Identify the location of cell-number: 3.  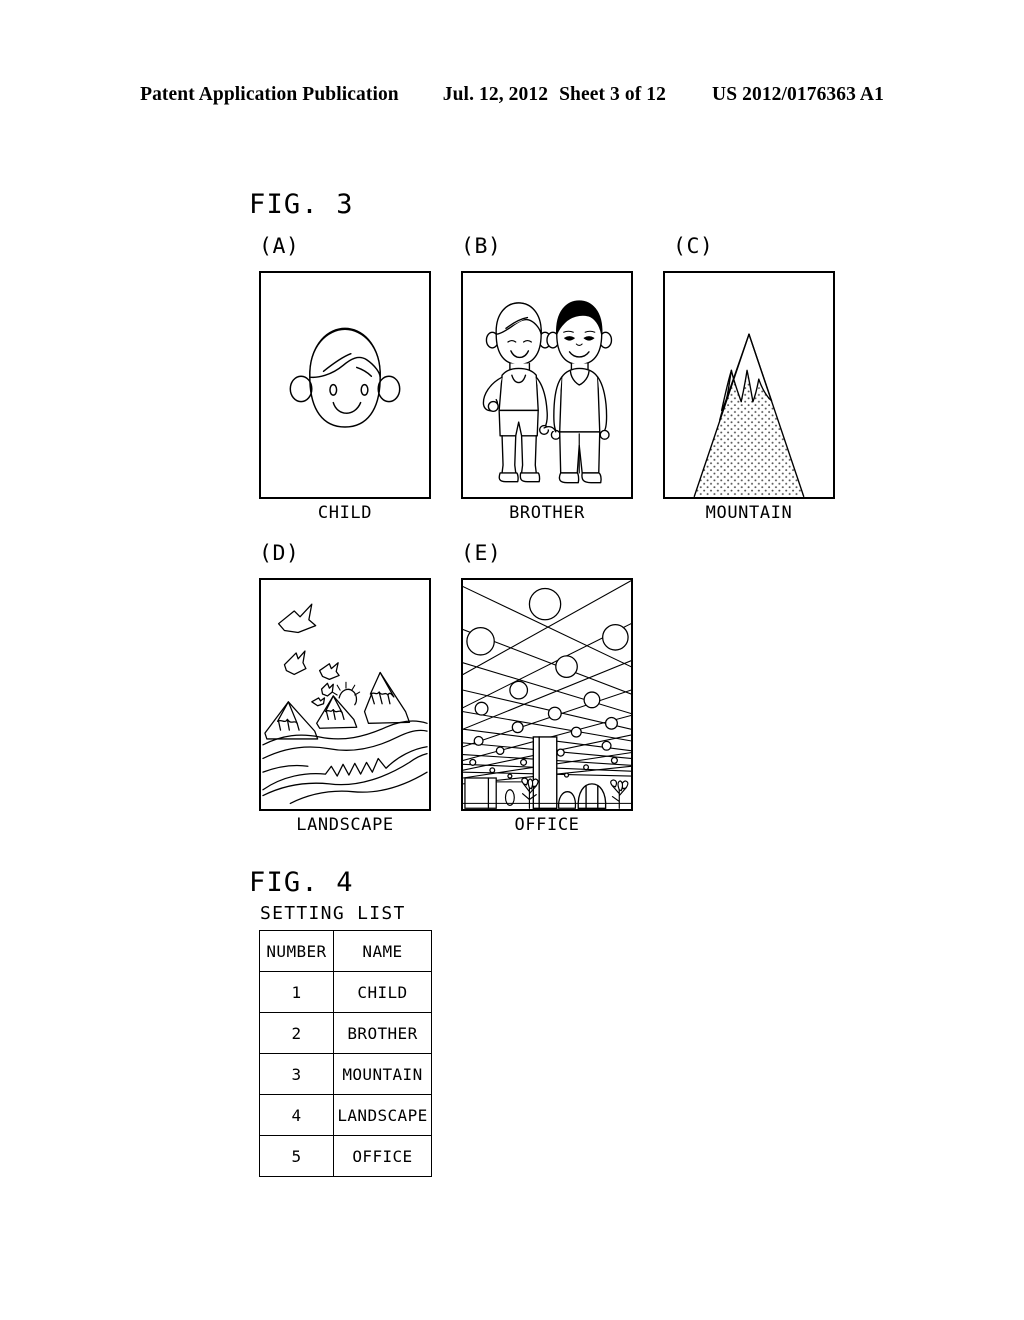
(296, 1074).